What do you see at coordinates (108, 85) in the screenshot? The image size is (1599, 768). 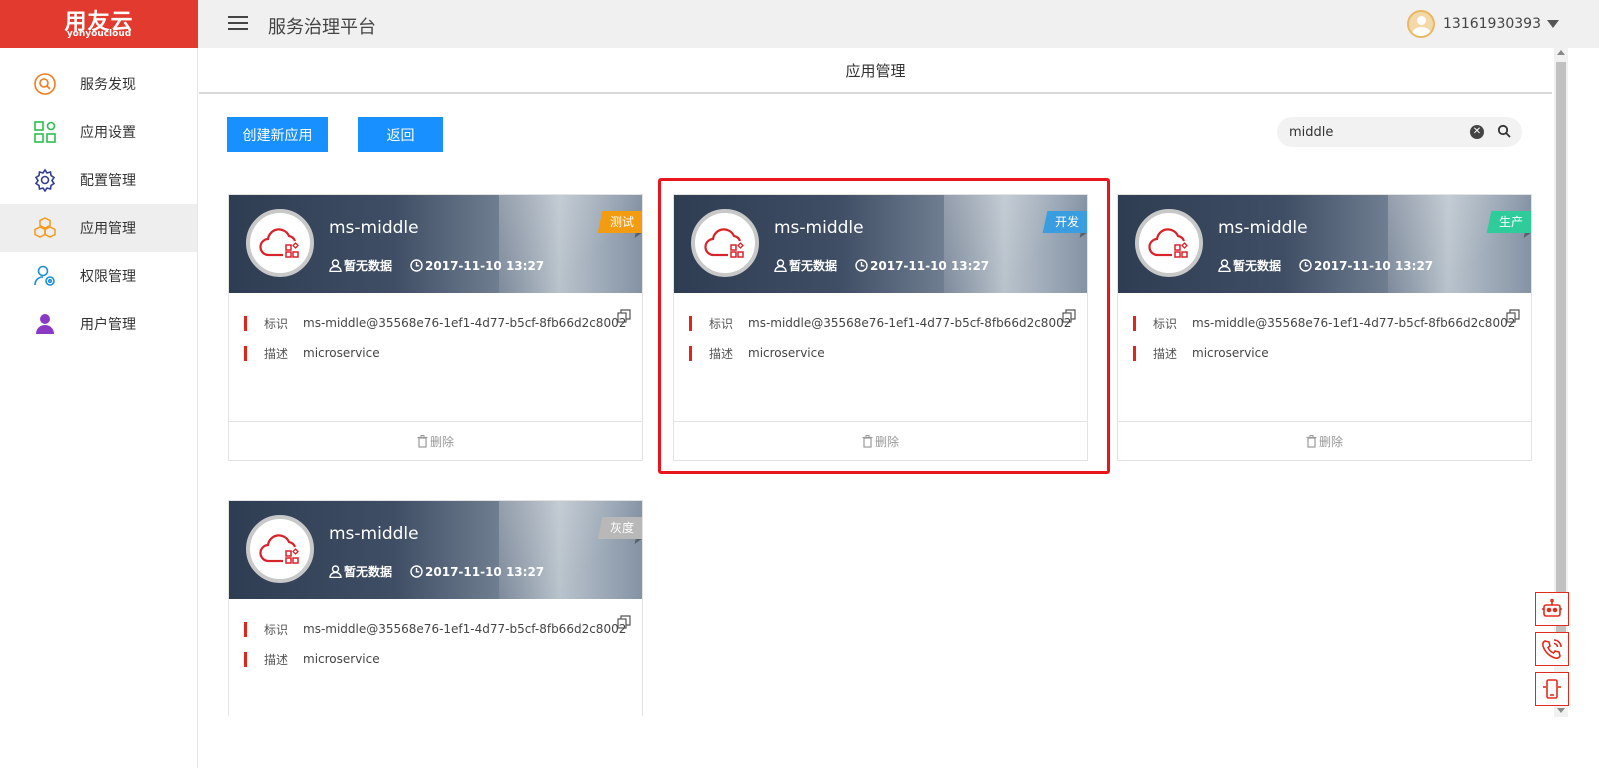 I see `sidebar-item-label: 服务发现` at bounding box center [108, 85].